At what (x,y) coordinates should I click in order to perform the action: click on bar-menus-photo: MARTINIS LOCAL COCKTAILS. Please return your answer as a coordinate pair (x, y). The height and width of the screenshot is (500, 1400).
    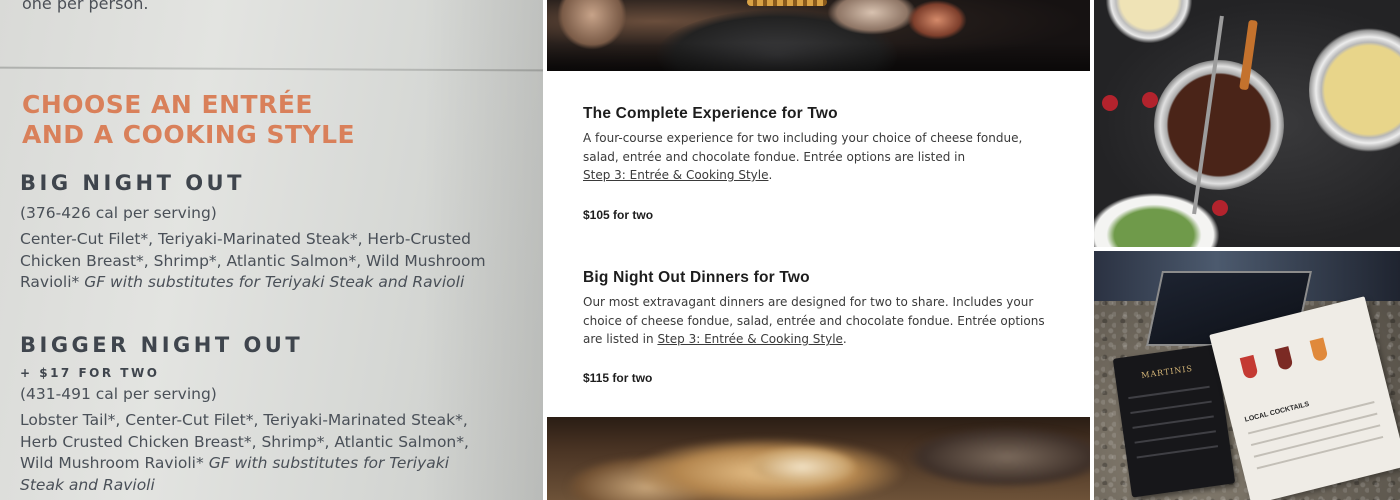
    Looking at the image, I should click on (1247, 375).